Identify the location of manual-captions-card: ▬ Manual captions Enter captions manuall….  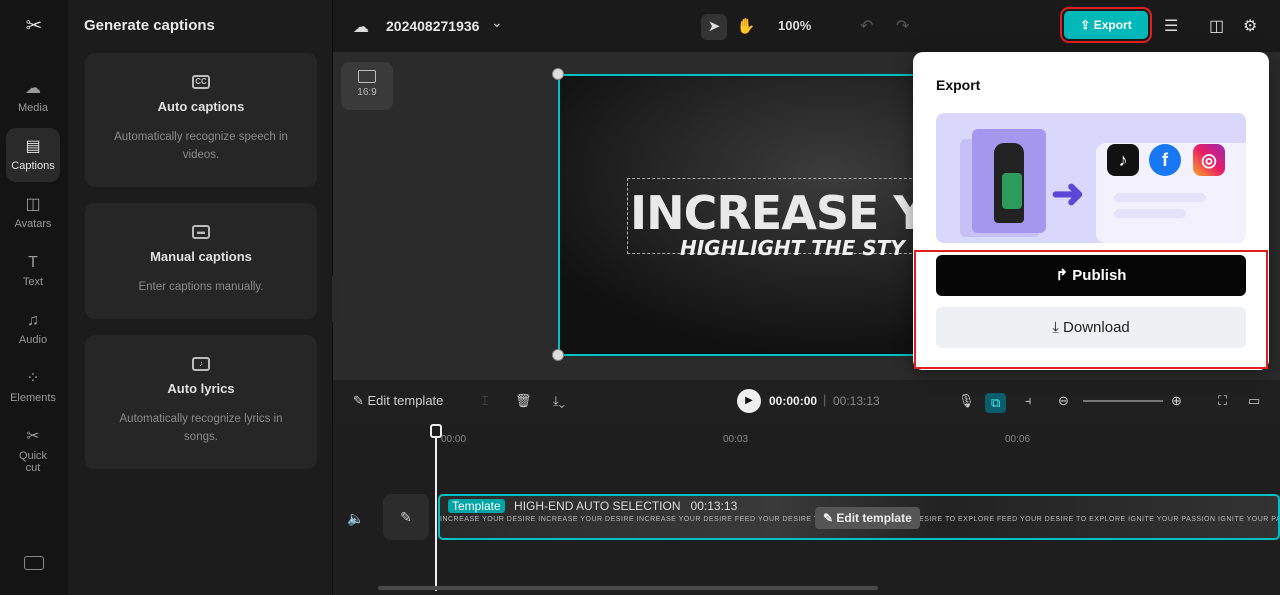
(201, 261).